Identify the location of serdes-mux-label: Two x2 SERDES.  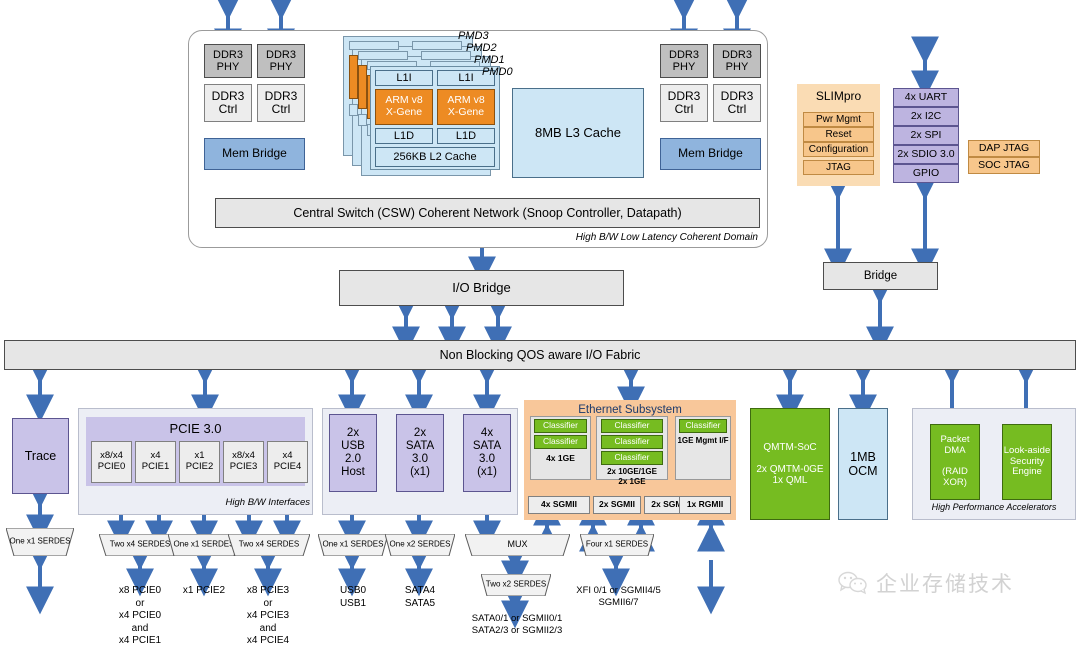
(516, 584).